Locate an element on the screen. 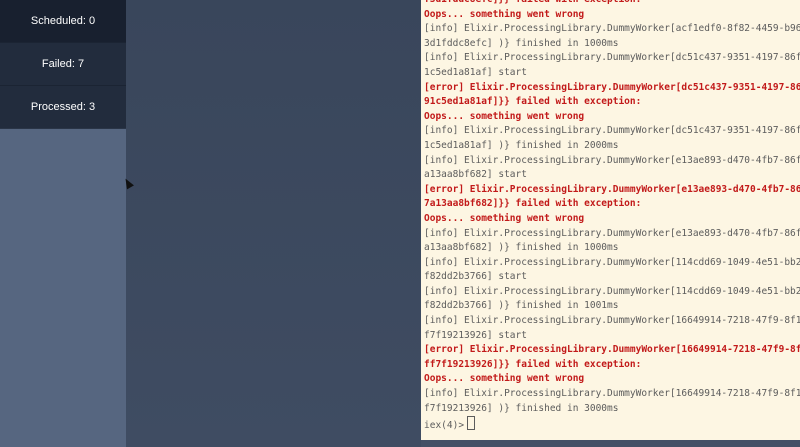 The width and height of the screenshot is (800, 447). processed-count: Processed: 3 is located at coordinates (63, 107).